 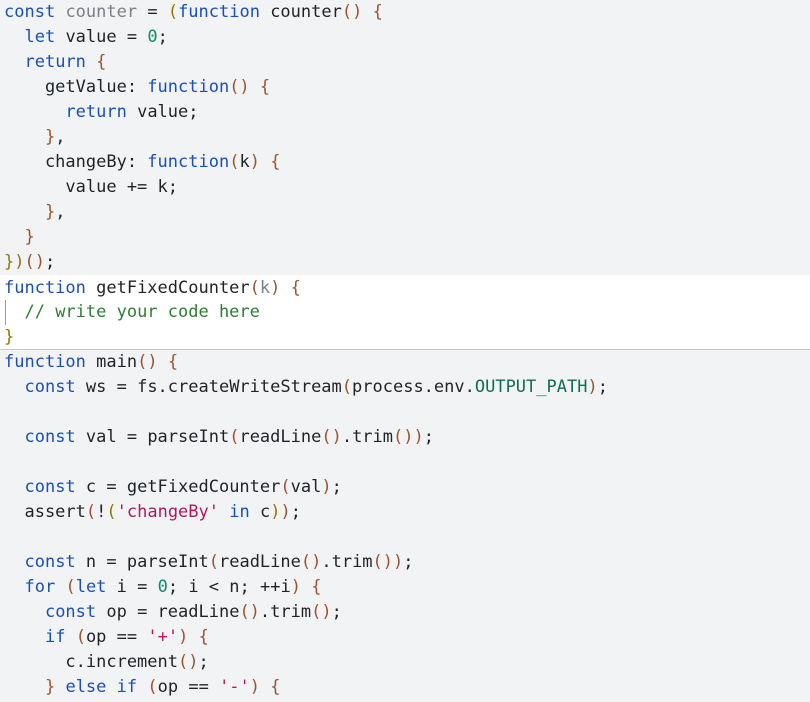 I want to click on code-line-12: function getFixedCounter(k) {, so click(x=405, y=287).